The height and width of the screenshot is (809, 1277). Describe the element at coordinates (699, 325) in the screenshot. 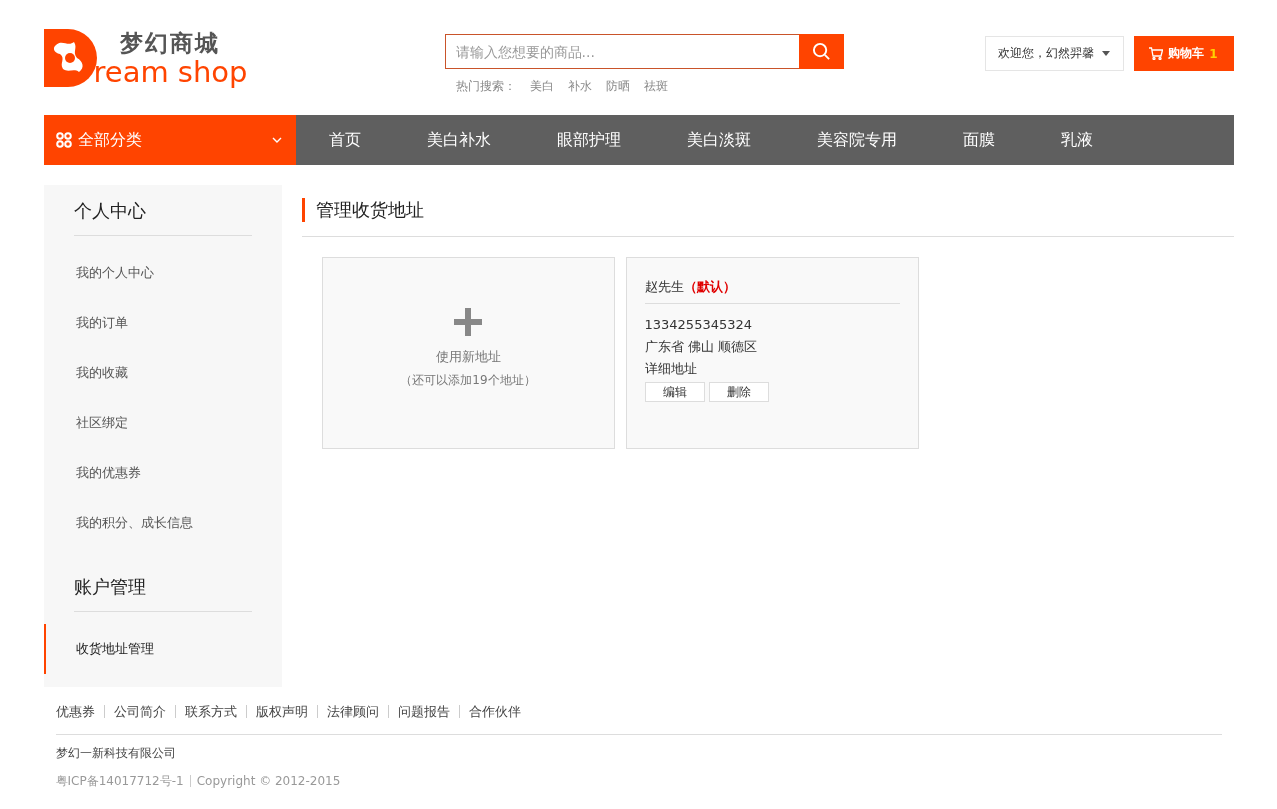

I see `address-phone: 1334255345324` at that location.